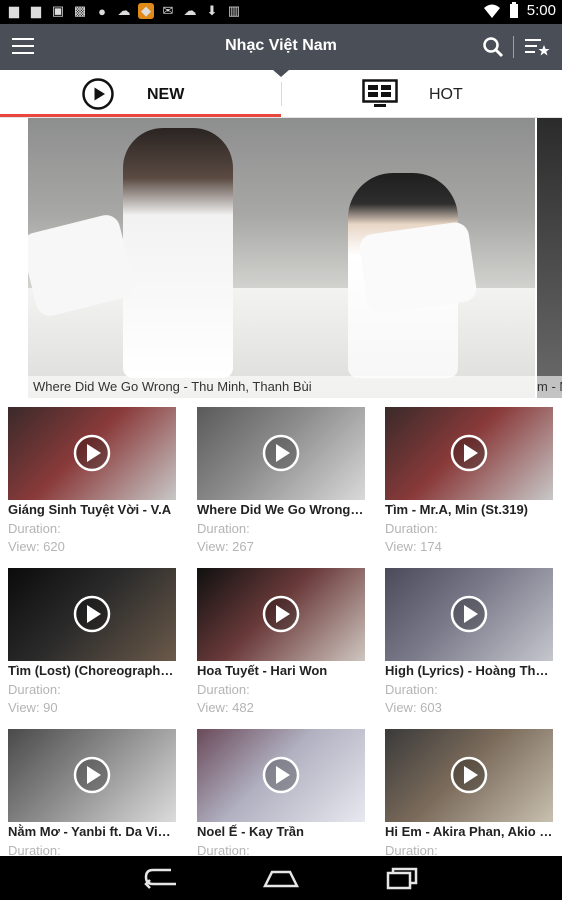 This screenshot has width=562, height=900. What do you see at coordinates (402, 878) in the screenshot?
I see `recent-apps-icon` at bounding box center [402, 878].